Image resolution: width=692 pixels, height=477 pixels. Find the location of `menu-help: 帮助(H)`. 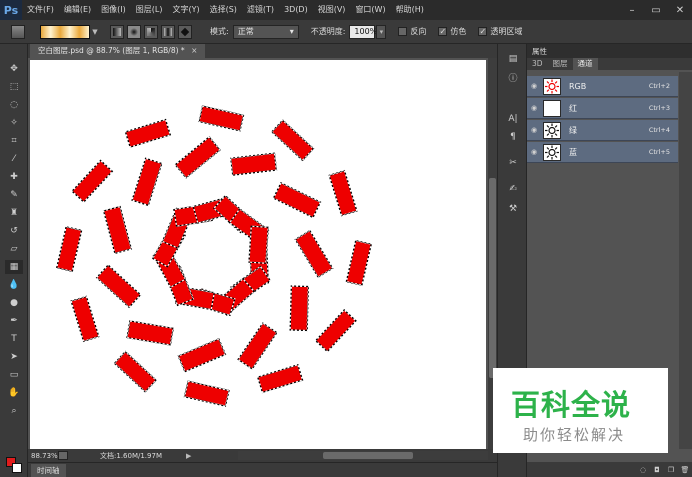

menu-help: 帮助(H) is located at coordinates (410, 10).